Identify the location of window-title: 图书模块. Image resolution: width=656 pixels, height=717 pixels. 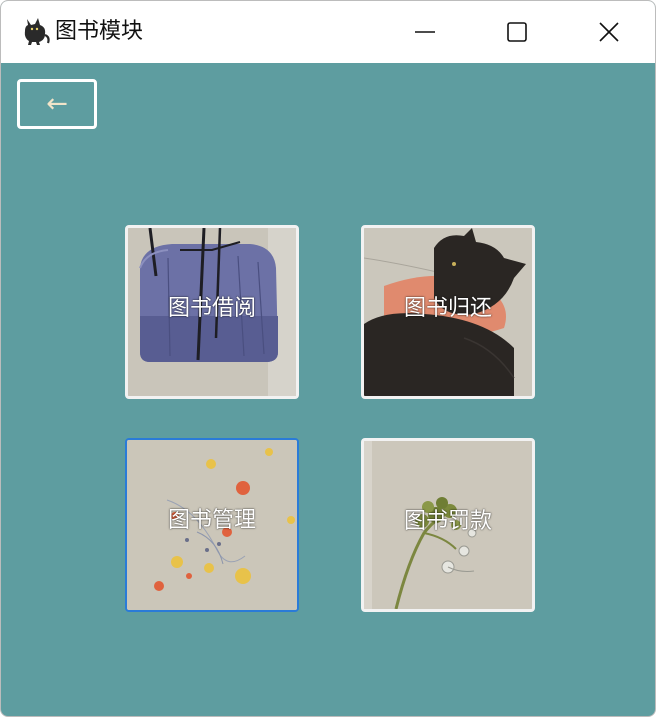
(99, 31).